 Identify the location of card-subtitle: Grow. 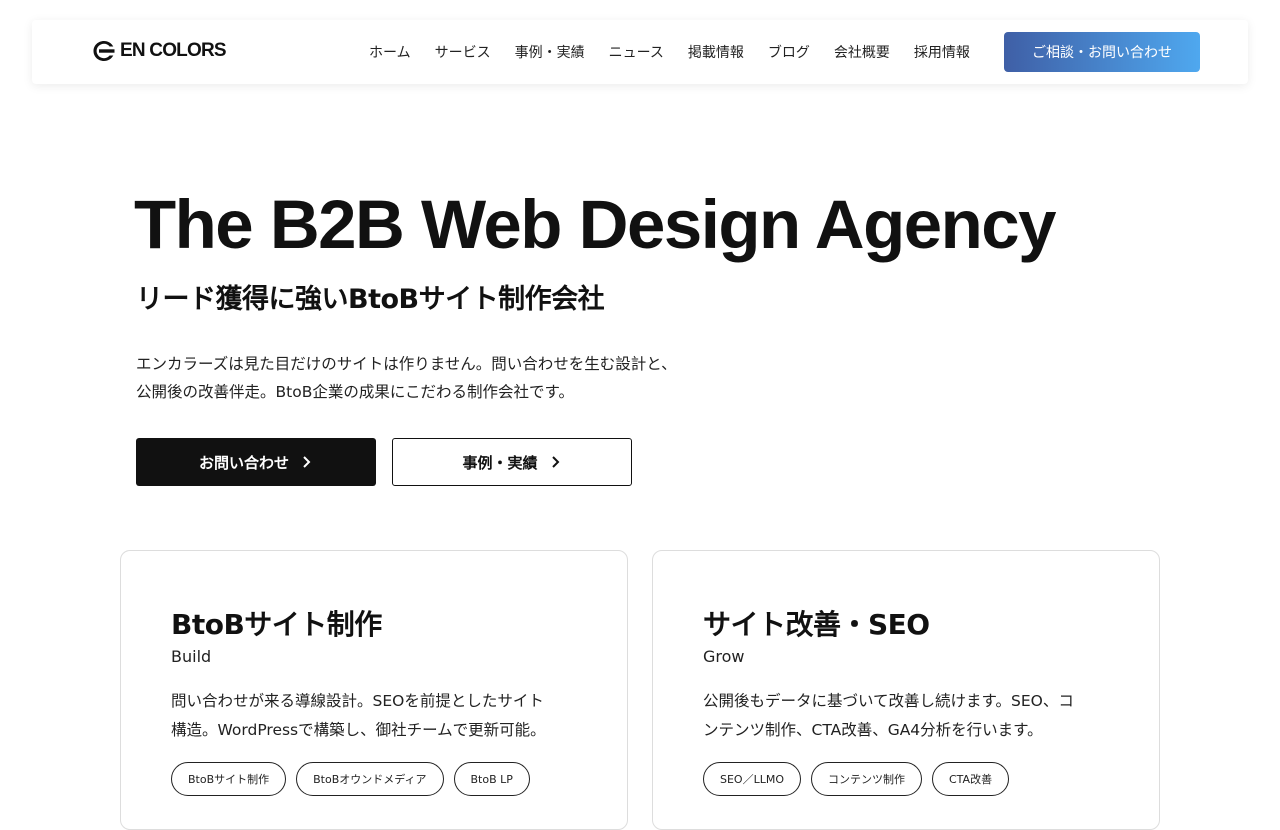
(724, 656).